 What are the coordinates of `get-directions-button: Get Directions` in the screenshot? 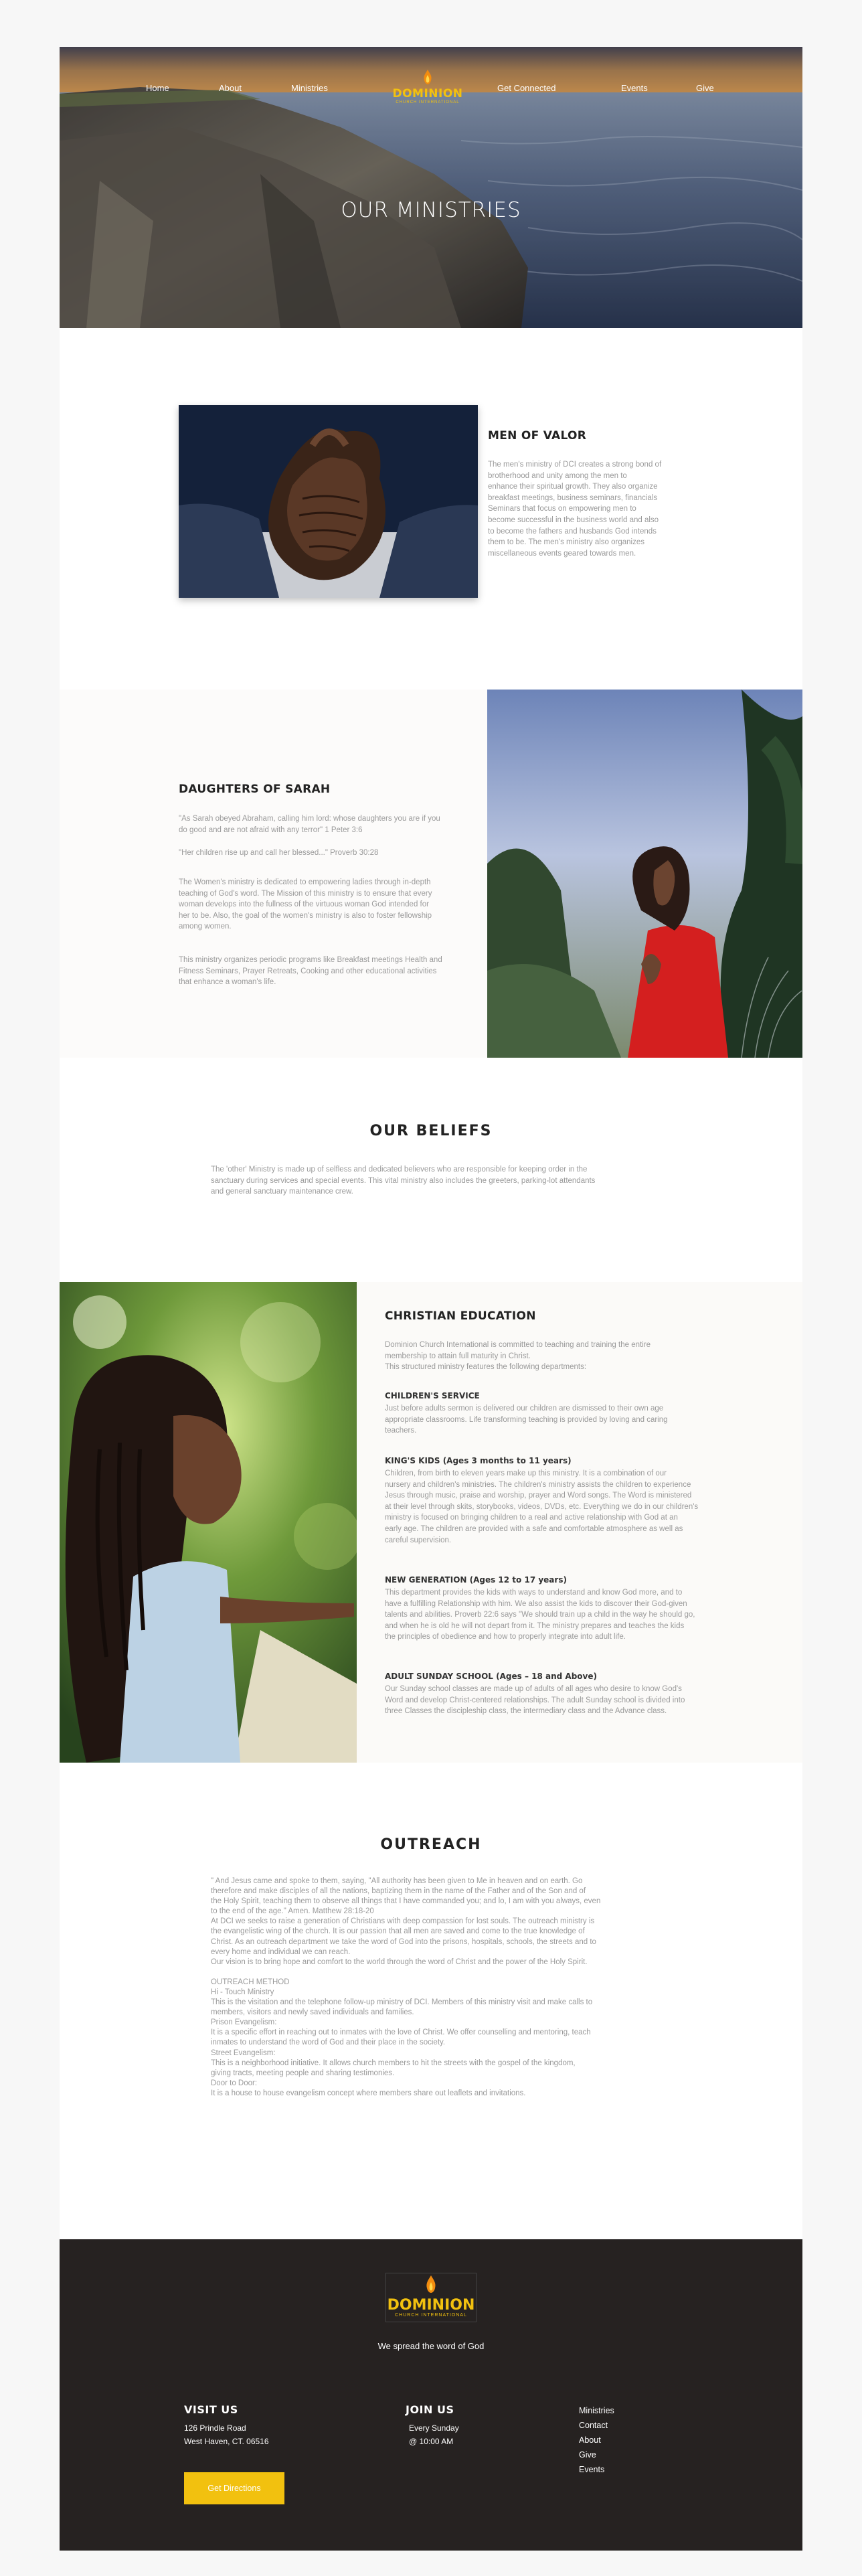 It's located at (234, 2488).